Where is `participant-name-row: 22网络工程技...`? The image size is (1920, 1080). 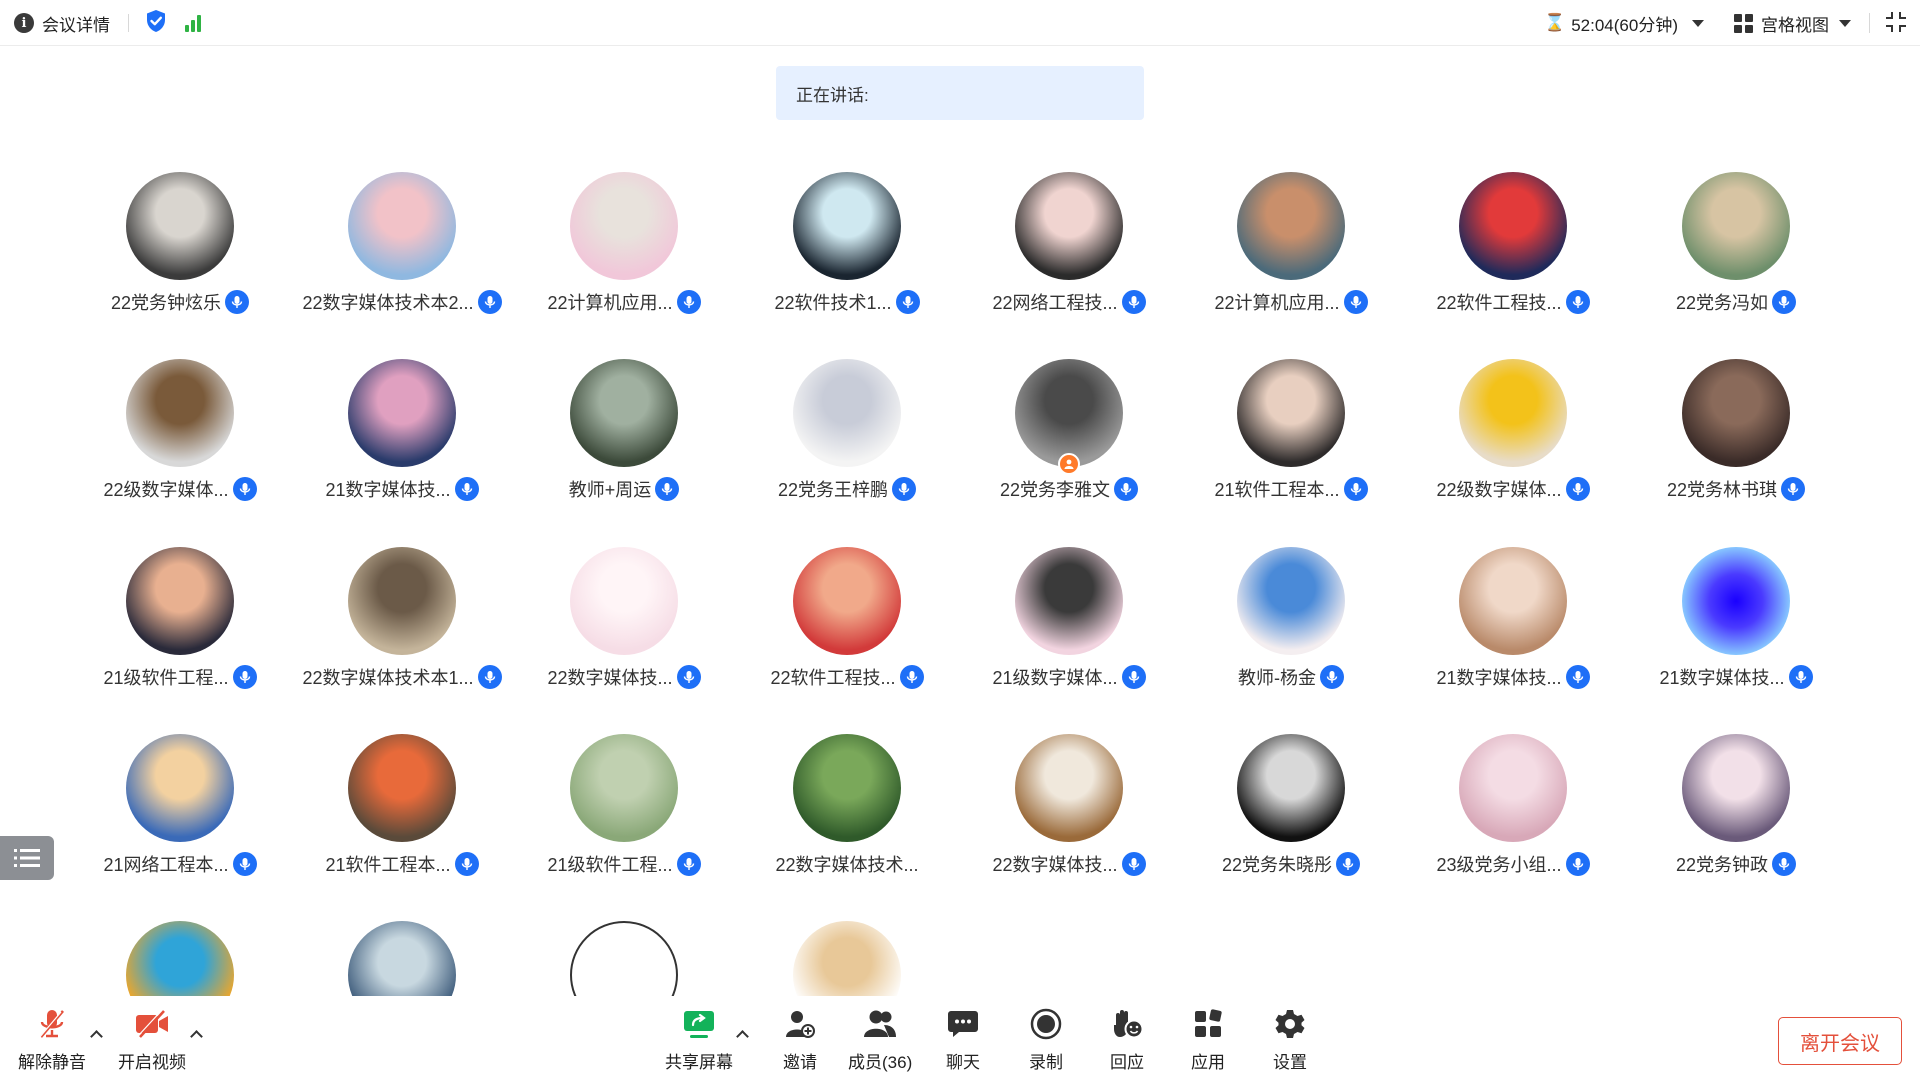 participant-name-row: 22网络工程技... is located at coordinates (1069, 302).